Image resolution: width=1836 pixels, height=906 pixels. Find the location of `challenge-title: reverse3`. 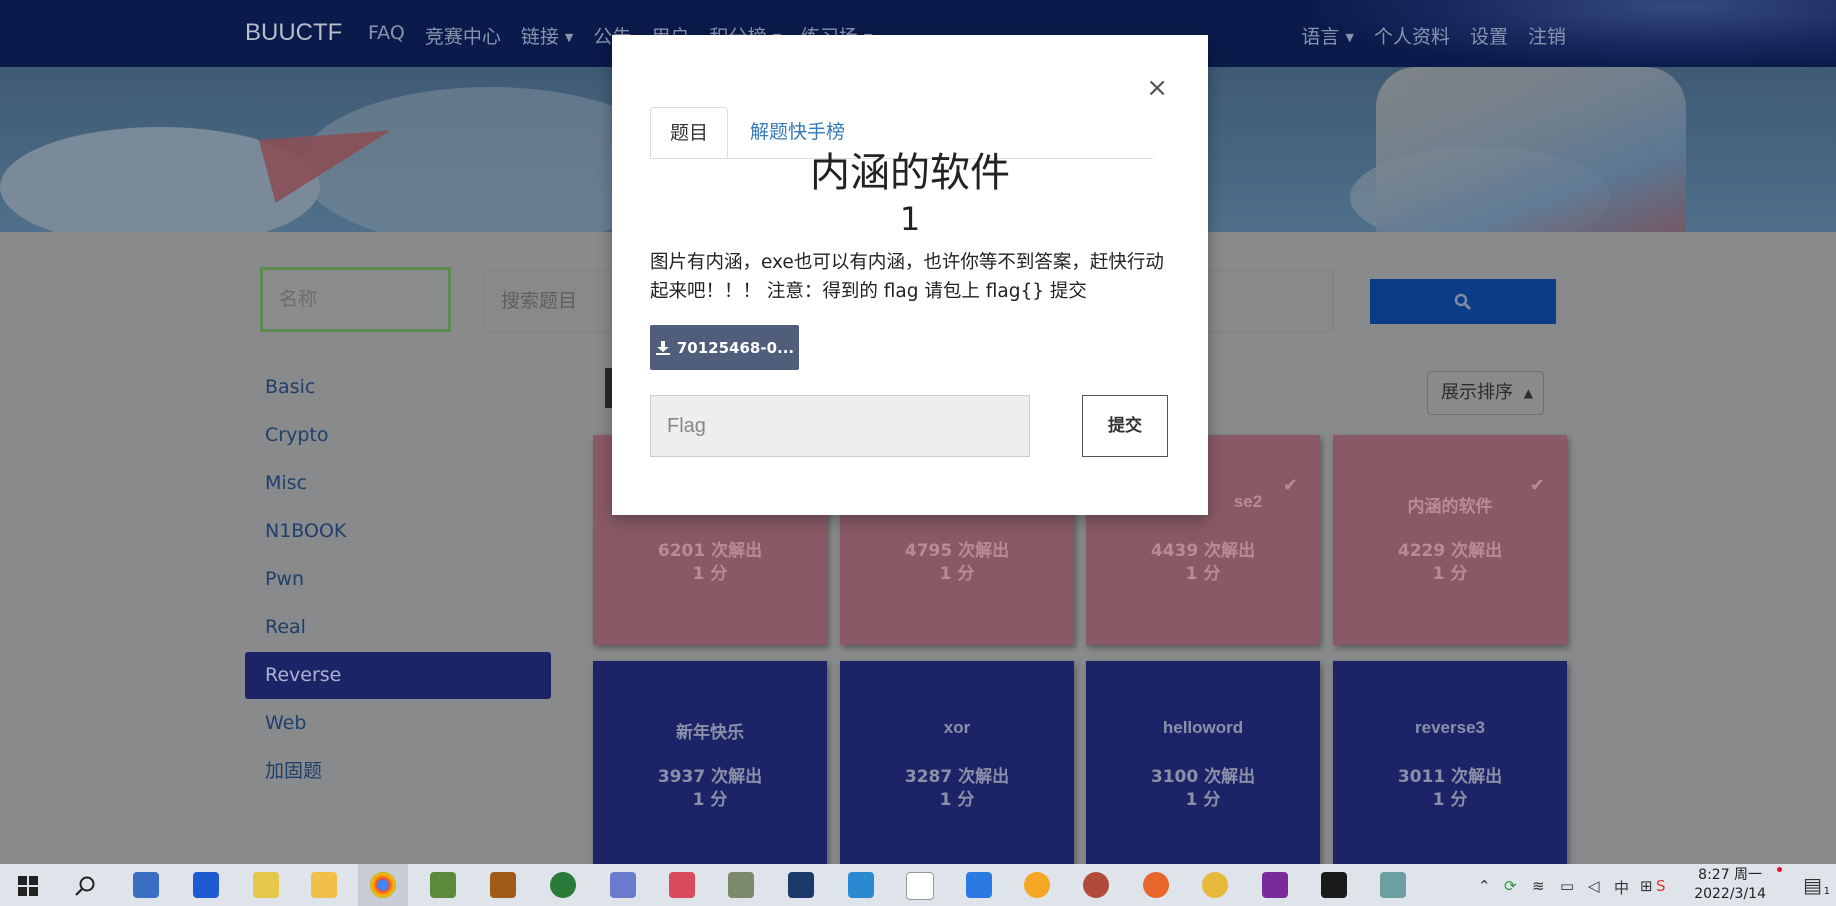

challenge-title: reverse3 is located at coordinates (1450, 727).